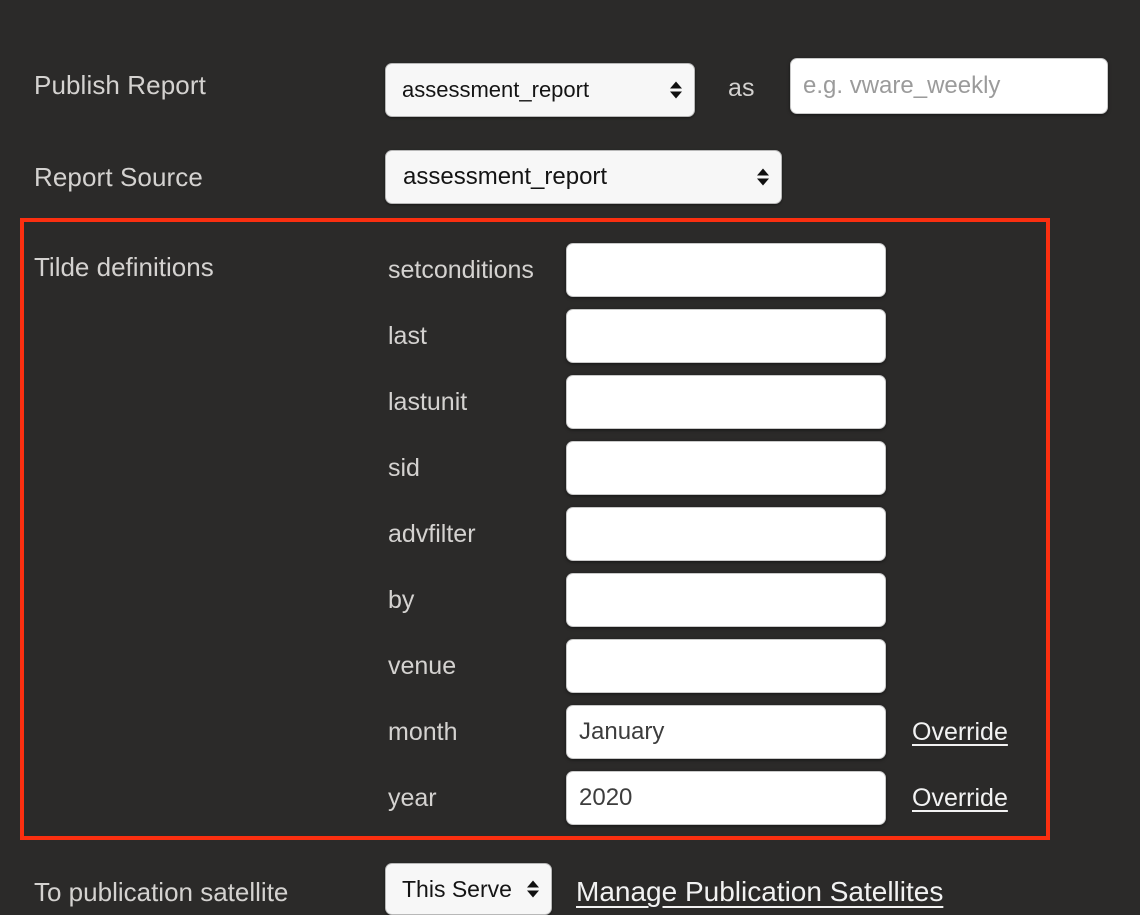  I want to click on publish-report-row: Publish Report, so click(209, 85).